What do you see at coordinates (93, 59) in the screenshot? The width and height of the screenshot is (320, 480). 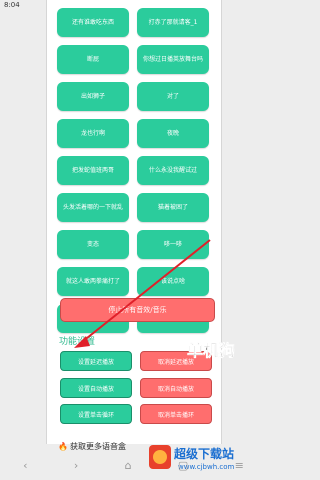 I see `sound-button: 断屁` at bounding box center [93, 59].